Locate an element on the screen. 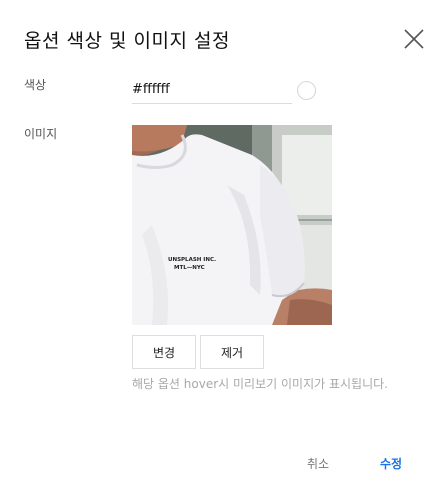  image-helper-text: 해당 옵션 hover시 미리보기 이미지가 표시됩니다. is located at coordinates (260, 384).